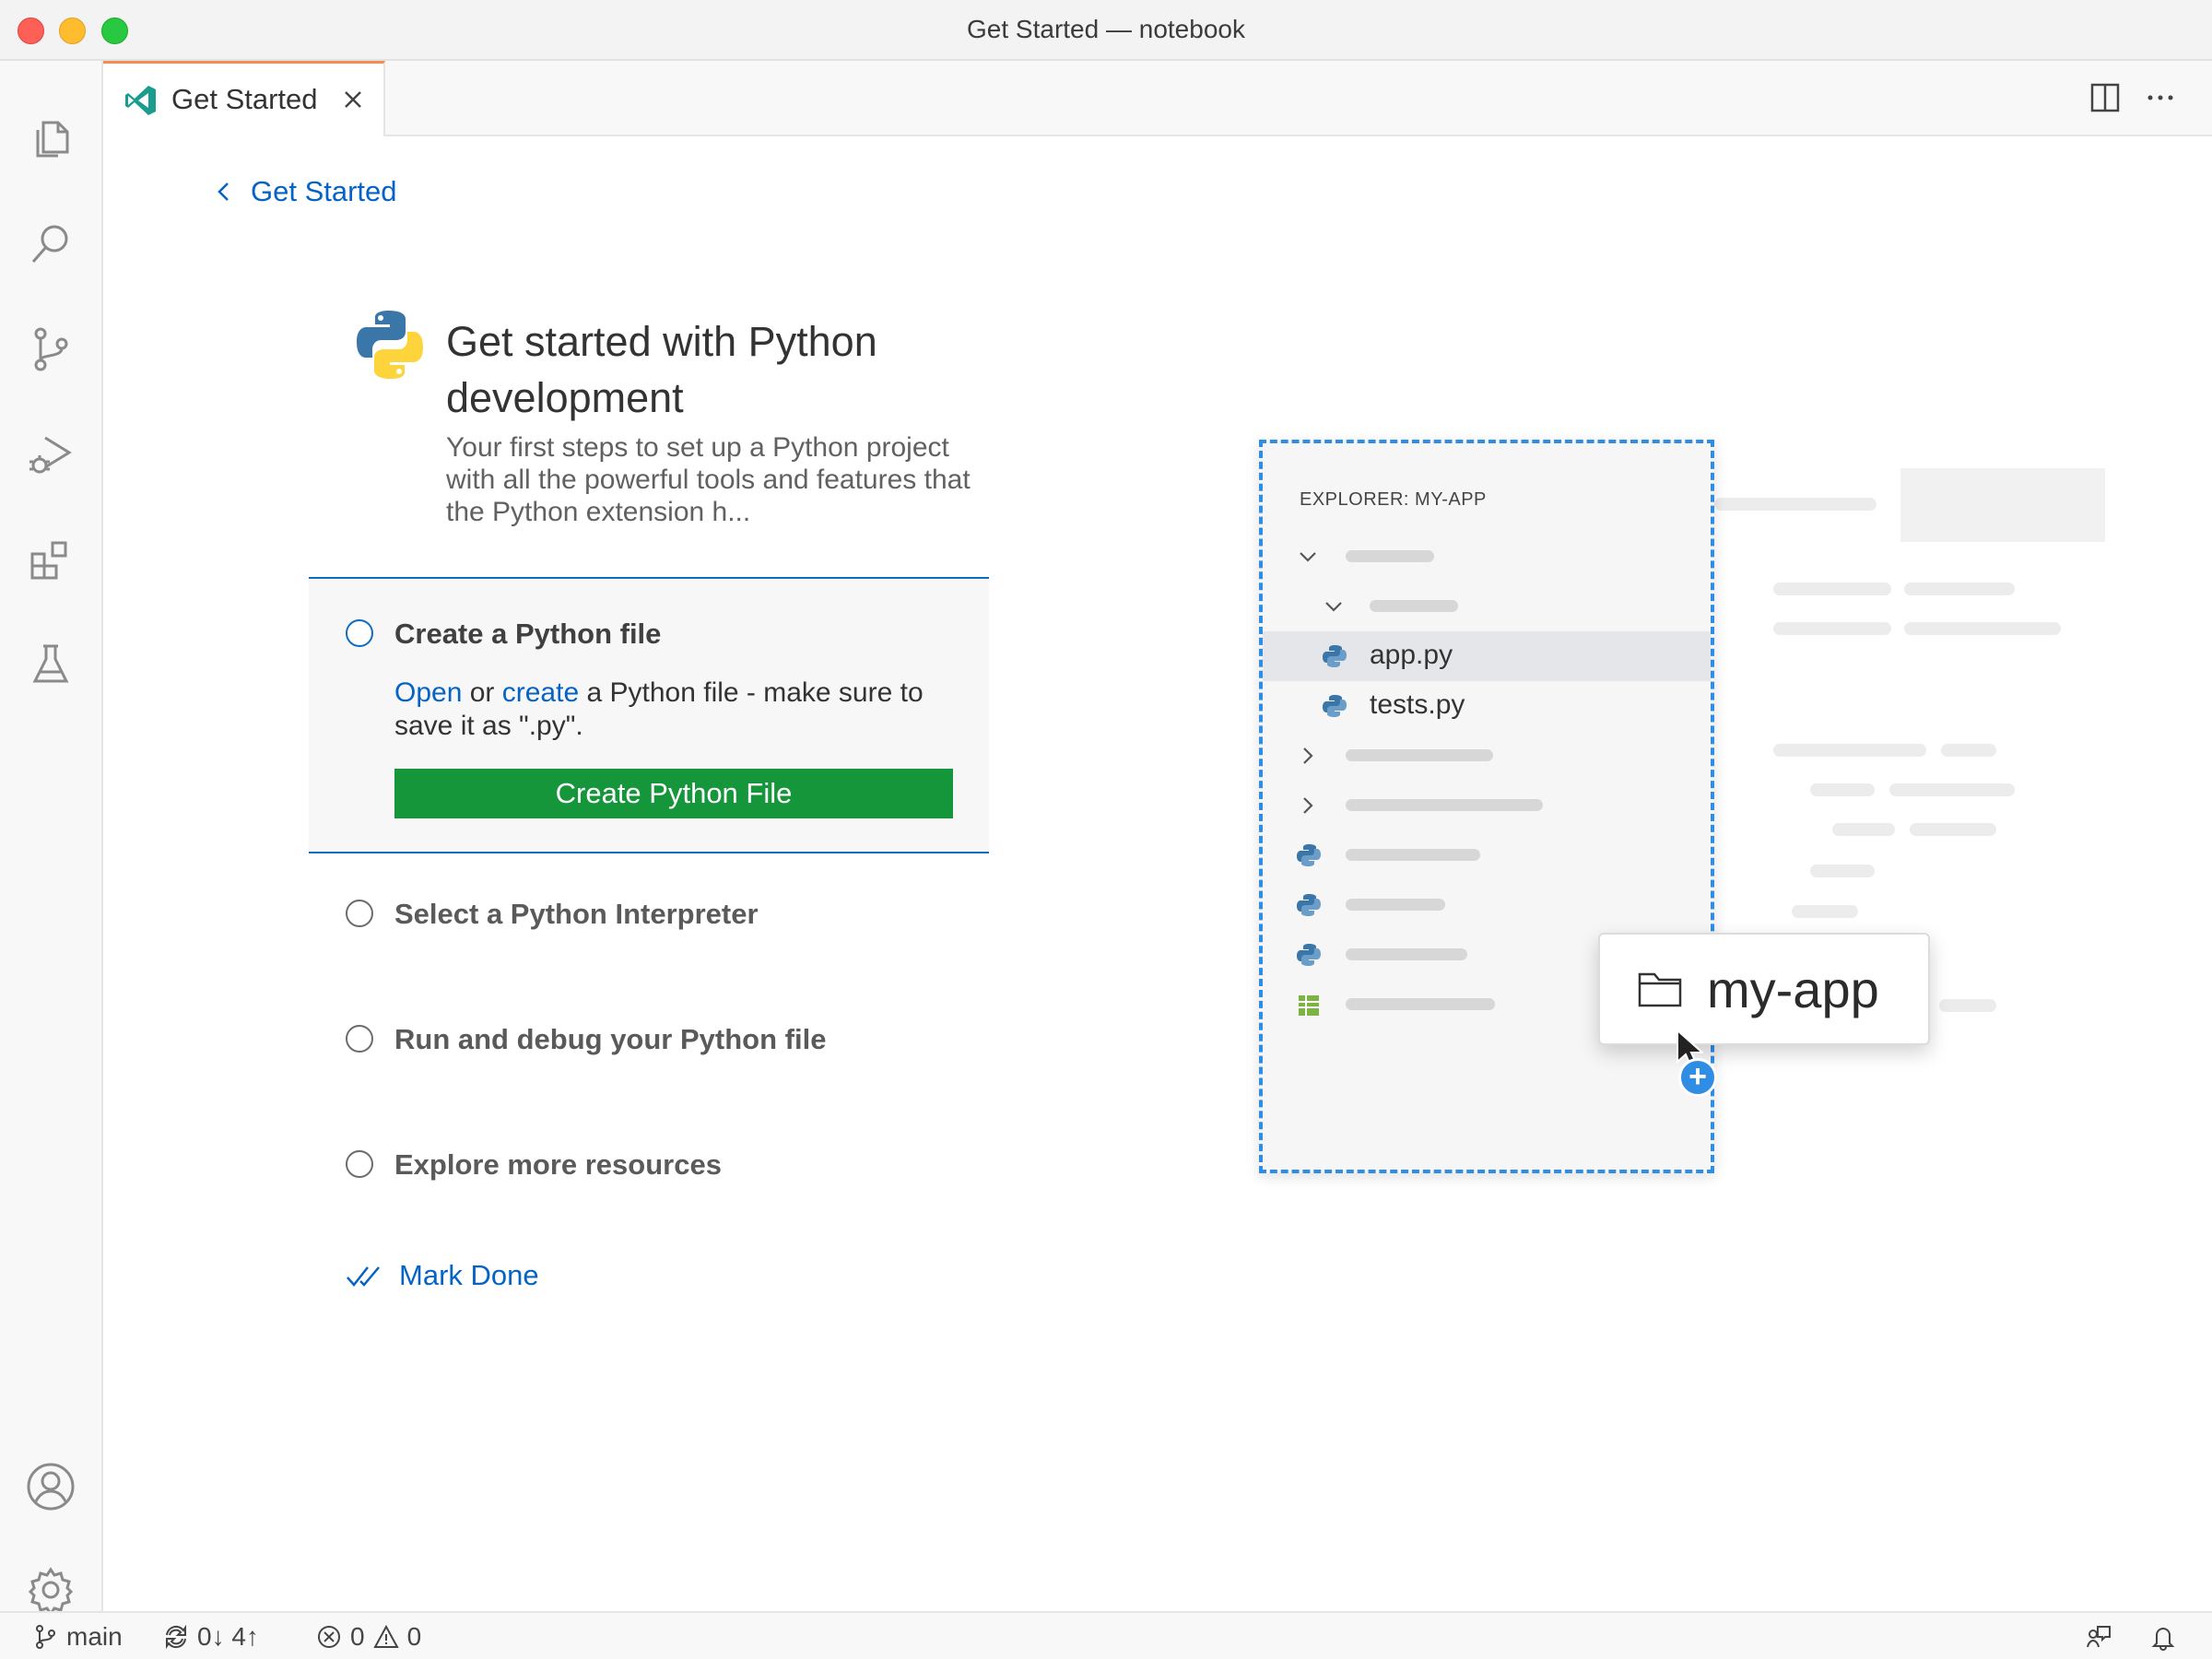 Image resolution: width=2212 pixels, height=1659 pixels. Describe the element at coordinates (1393, 499) in the screenshot. I see `explorer-title: EXPLORER: MY-APP` at that location.